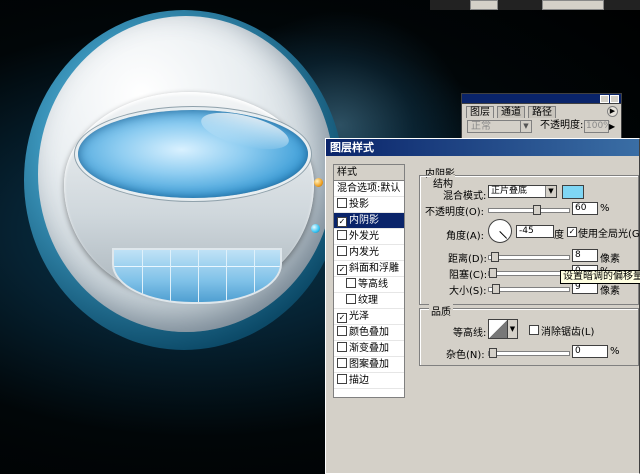 The width and height of the screenshot is (640, 474). Describe the element at coordinates (605, 208) in the screenshot. I see `opacity-unit: %` at that location.